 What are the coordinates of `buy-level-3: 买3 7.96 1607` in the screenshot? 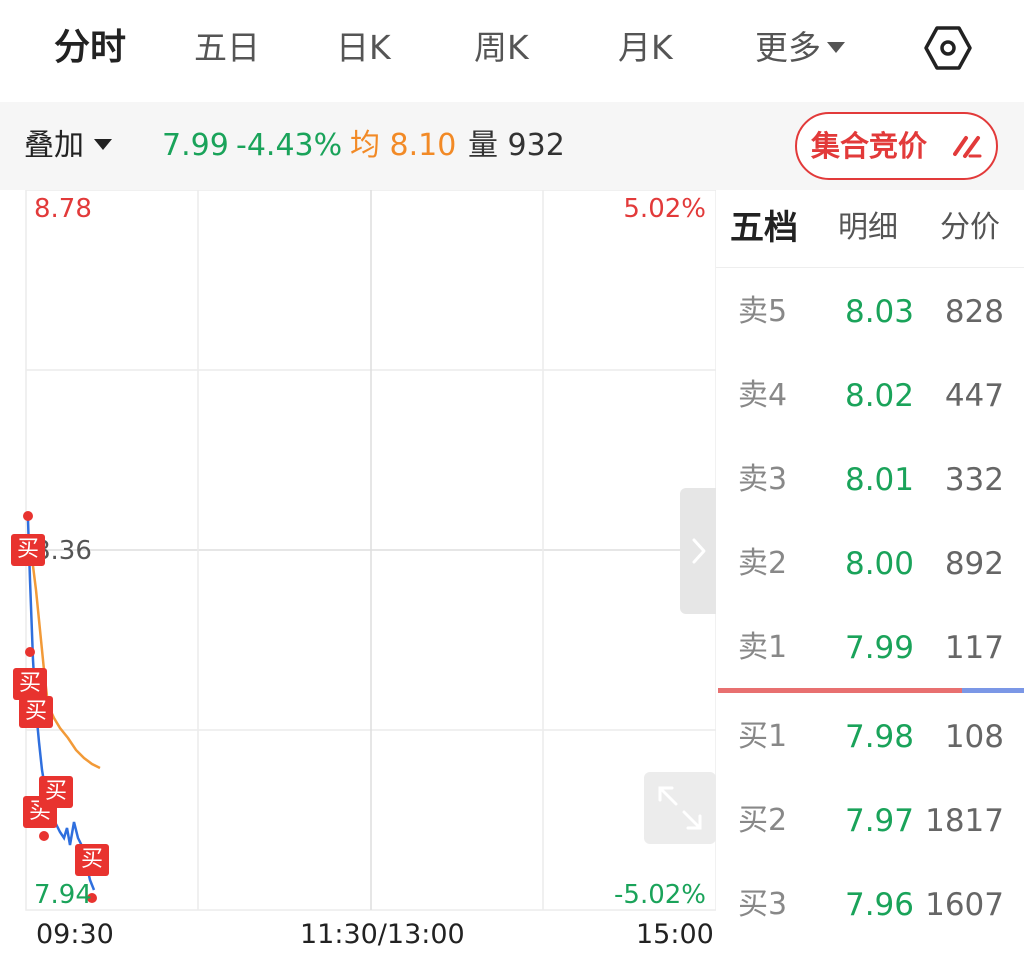 It's located at (870, 905).